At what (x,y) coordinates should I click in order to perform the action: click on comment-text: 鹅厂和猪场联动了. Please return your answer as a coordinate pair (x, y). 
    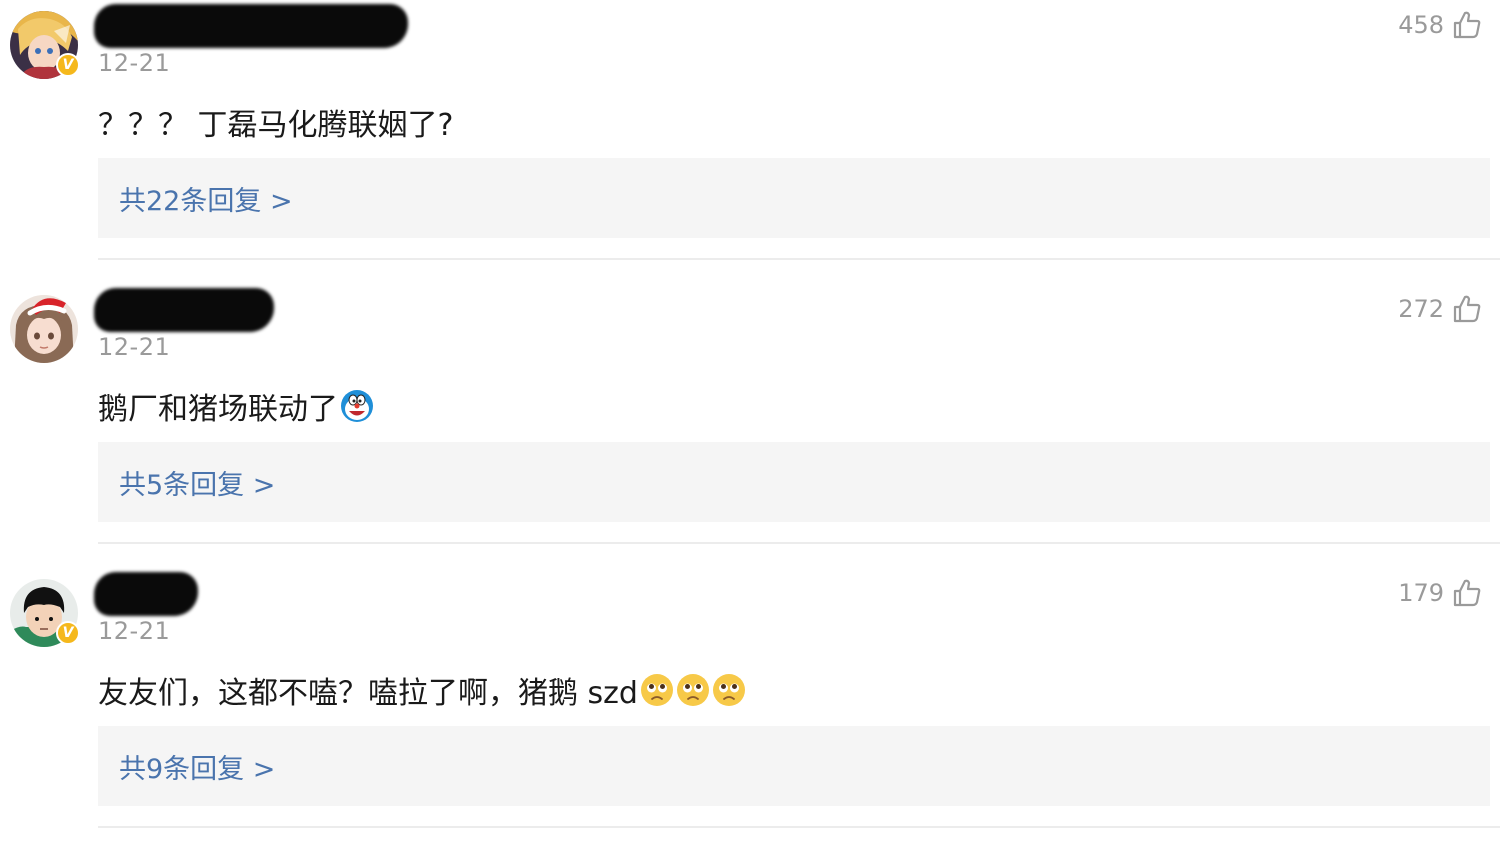
    Looking at the image, I should click on (218, 409).